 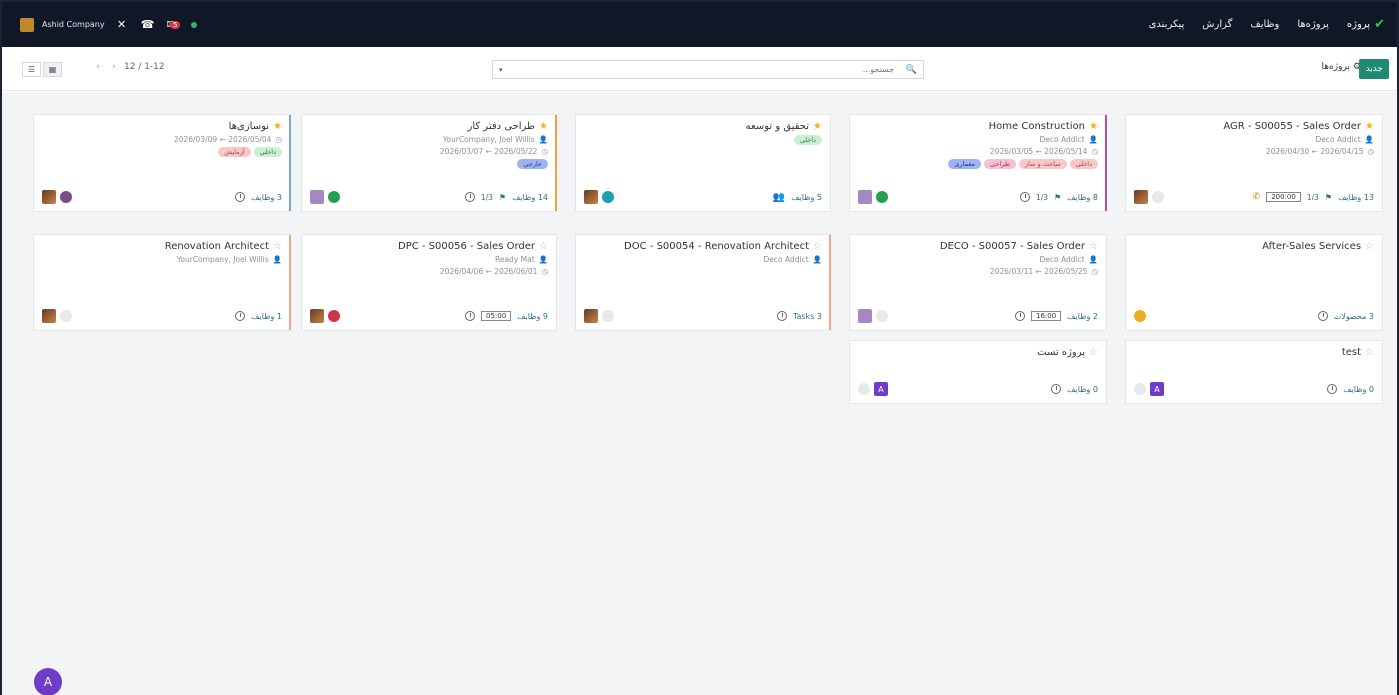 I want to click on users-icon: 👥, so click(x=779, y=197).